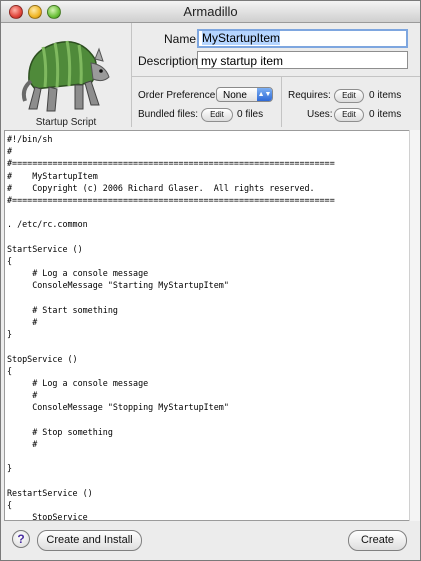 The width and height of the screenshot is (421, 561). I want to click on name-label: Name:, so click(182, 39).